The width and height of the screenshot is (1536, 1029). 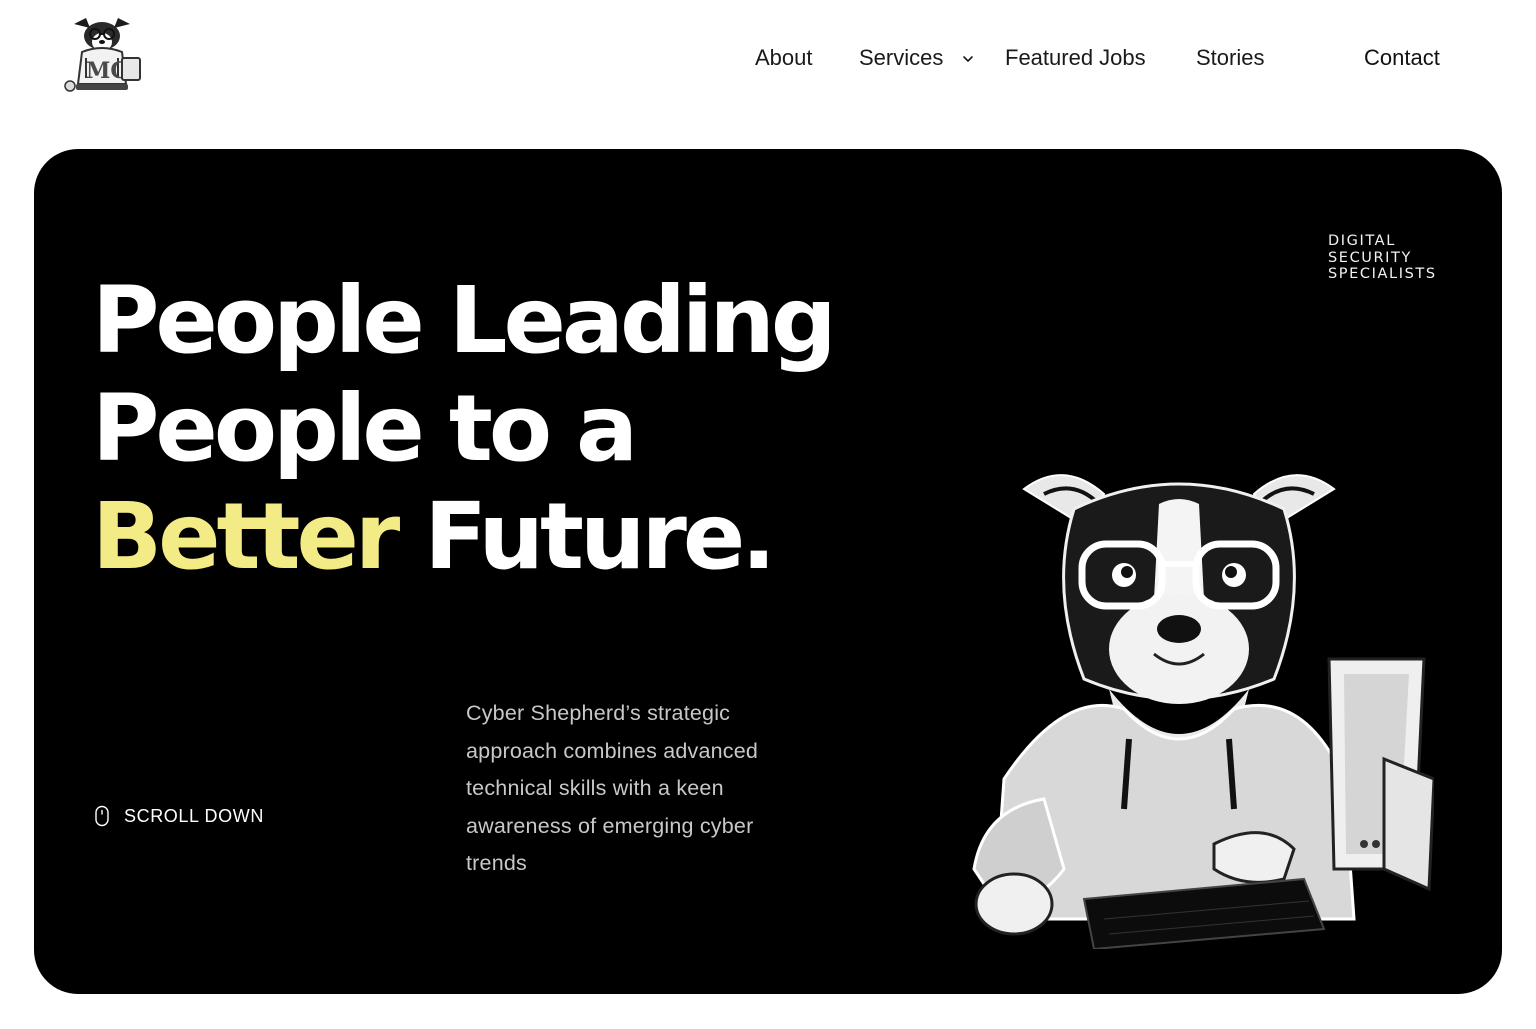 What do you see at coordinates (246, 536) in the screenshot?
I see `headline-accent-word: Better` at bounding box center [246, 536].